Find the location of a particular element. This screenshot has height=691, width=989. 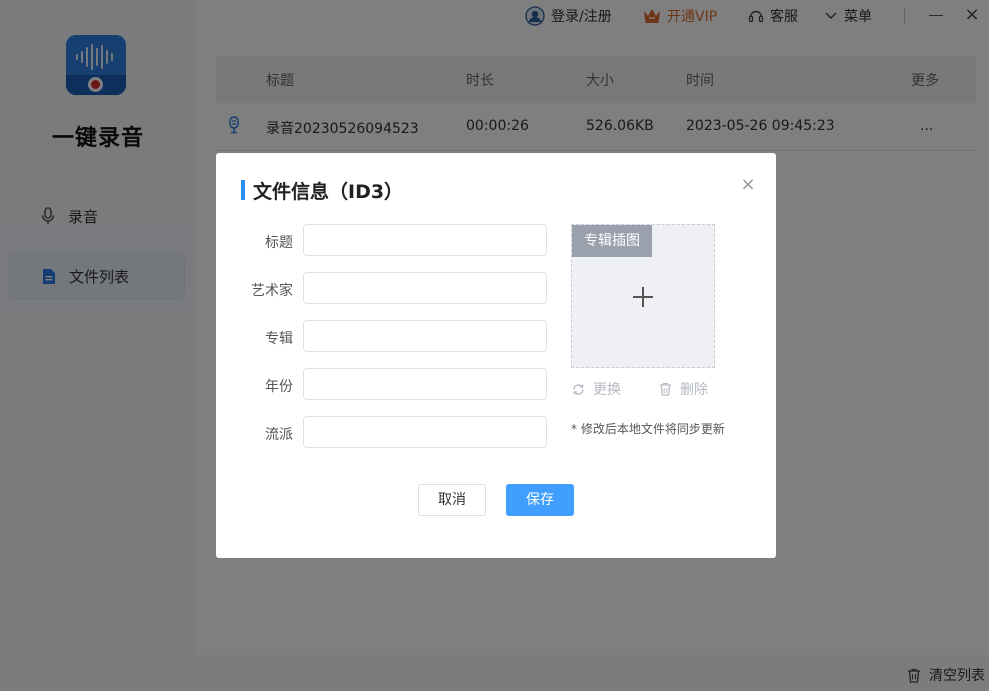

album-input is located at coordinates (425, 336).